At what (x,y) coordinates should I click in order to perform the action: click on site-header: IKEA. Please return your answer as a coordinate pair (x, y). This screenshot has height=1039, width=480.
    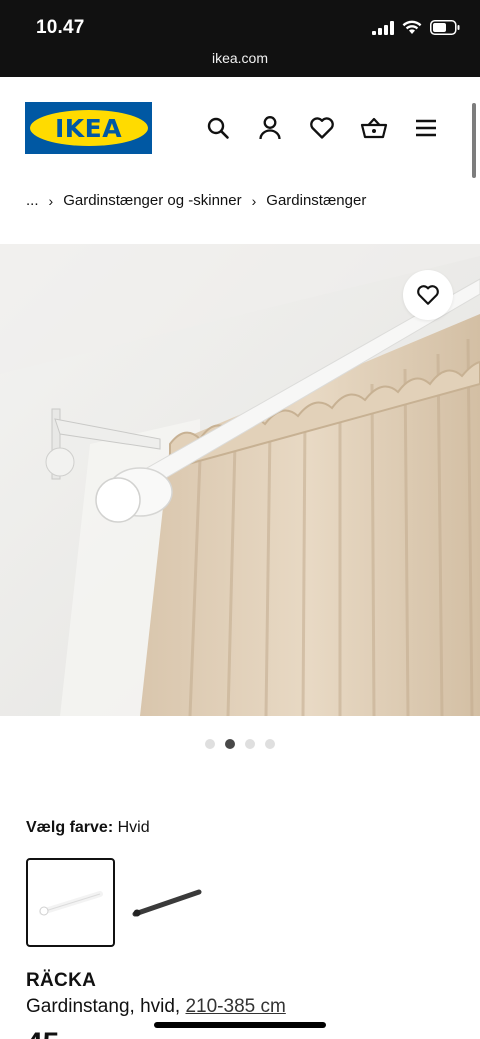
    Looking at the image, I should click on (240, 128).